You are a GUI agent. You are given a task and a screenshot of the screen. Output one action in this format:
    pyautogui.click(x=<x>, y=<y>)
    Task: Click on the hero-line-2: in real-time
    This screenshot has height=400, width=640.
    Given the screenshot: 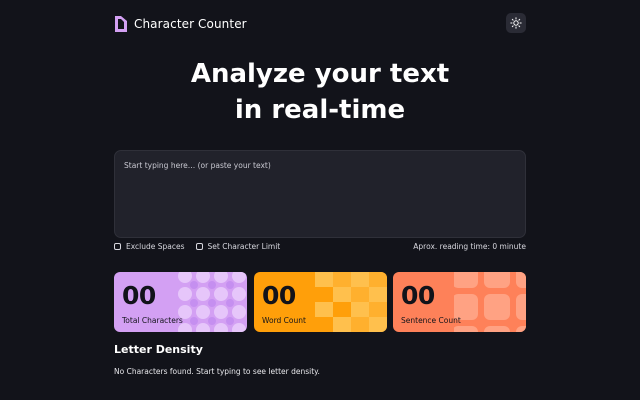 What is the action you would take?
    pyautogui.click(x=320, y=110)
    